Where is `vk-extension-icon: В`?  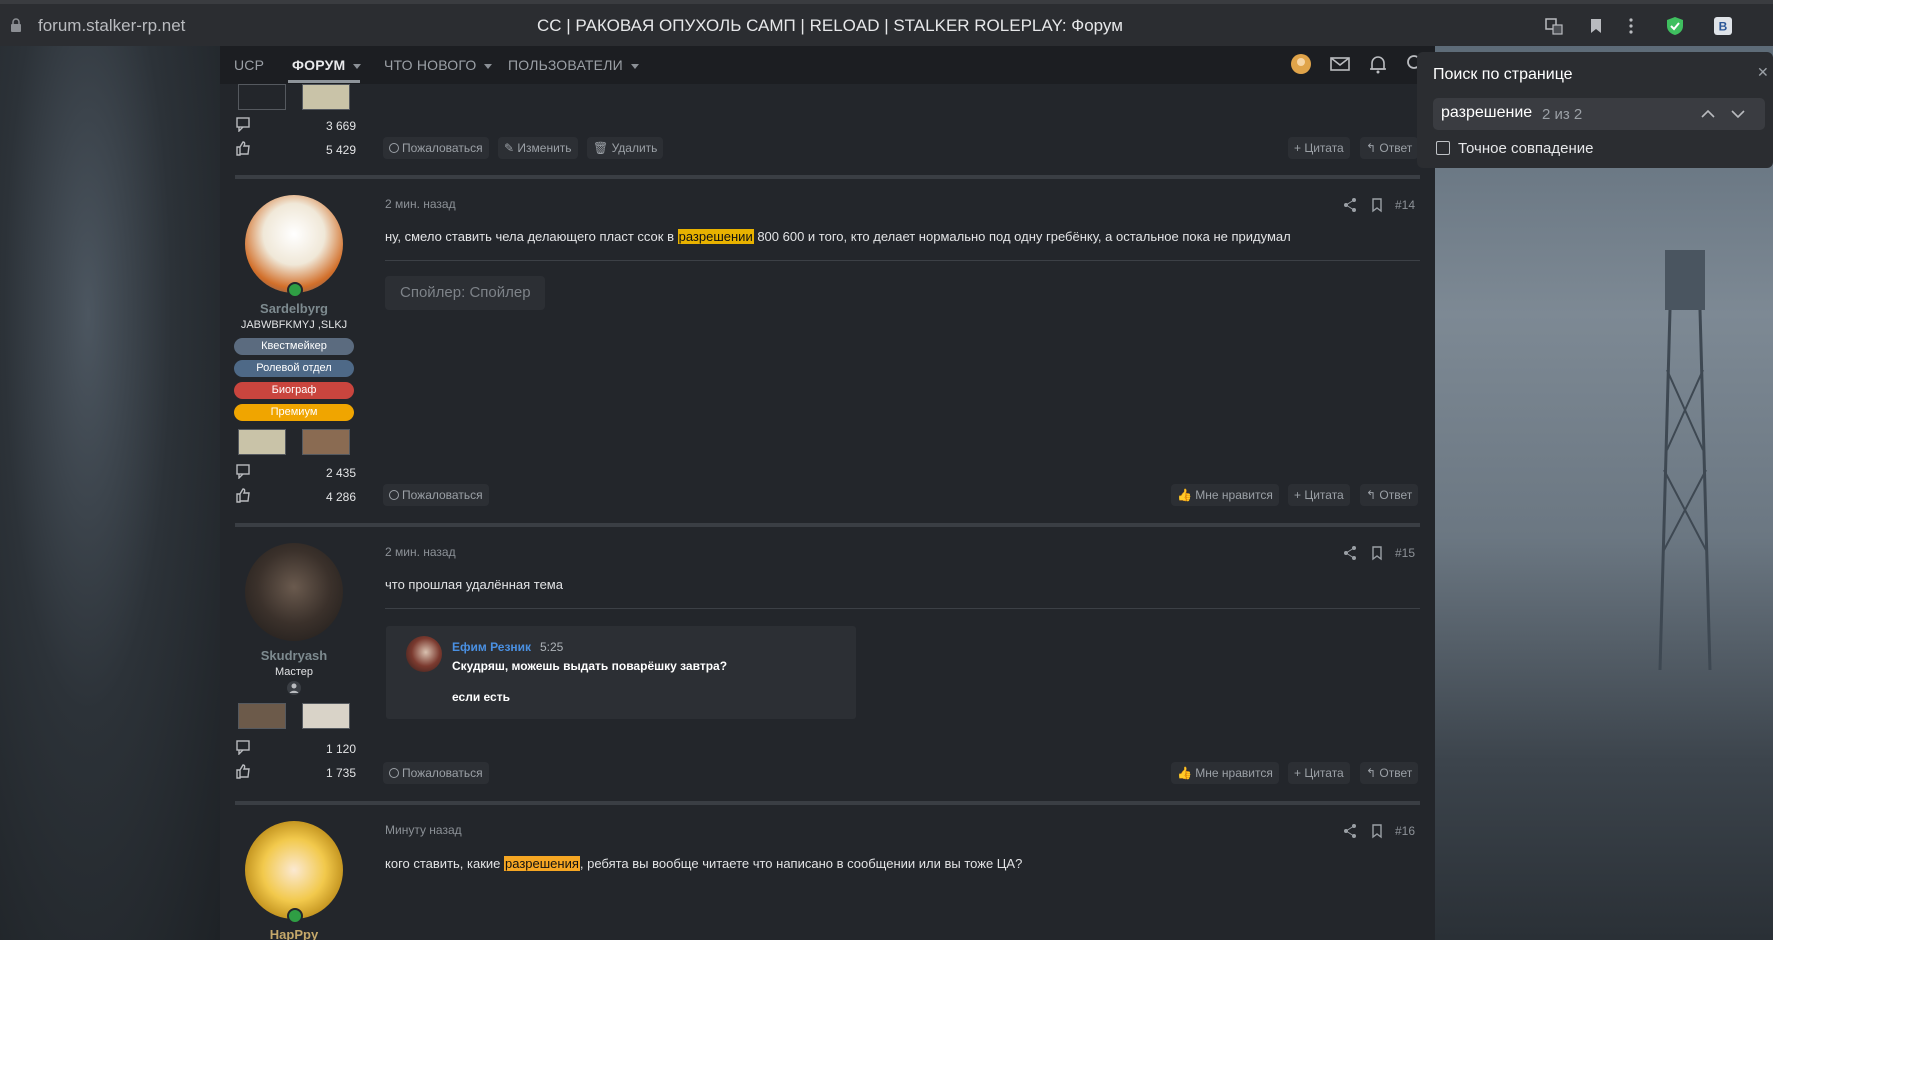
vk-extension-icon: В is located at coordinates (1723, 26).